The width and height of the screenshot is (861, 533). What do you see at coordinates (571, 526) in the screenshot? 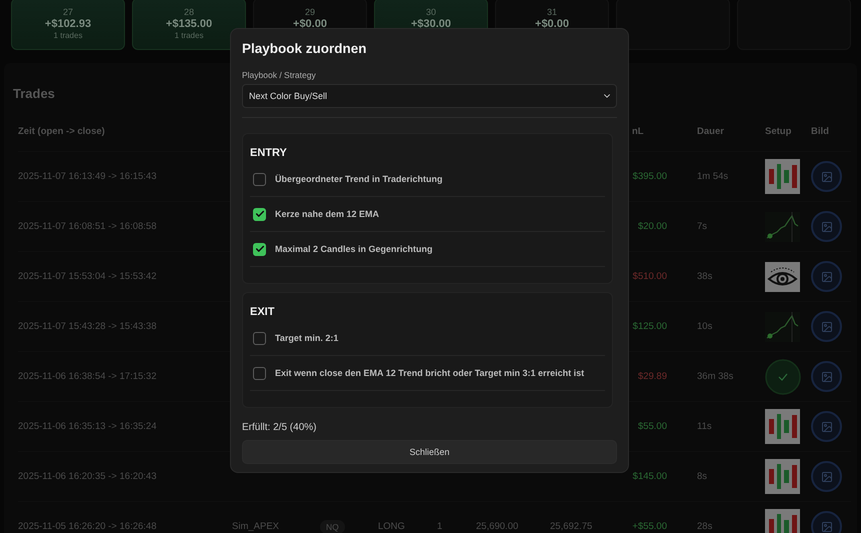
I see `table-cell: 25,692.75` at bounding box center [571, 526].